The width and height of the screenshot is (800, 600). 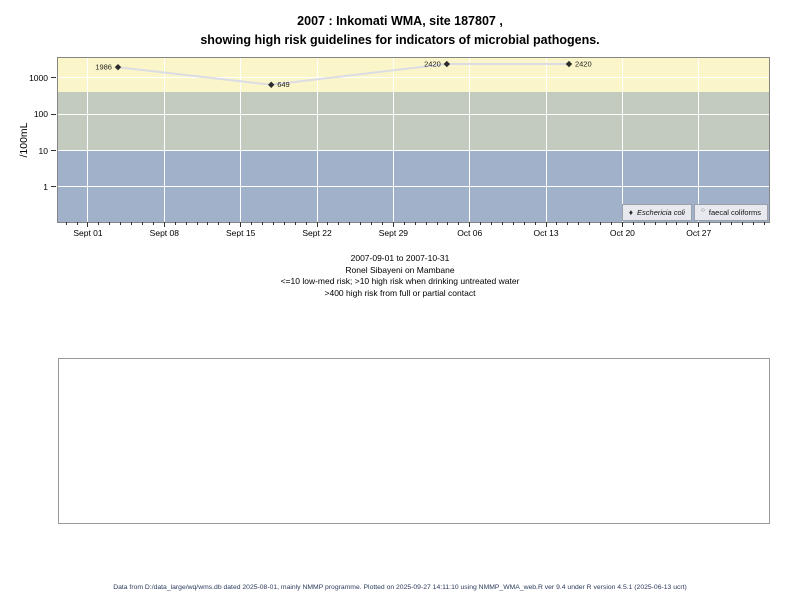 I want to click on data-point-label: 1986, so click(x=103, y=67).